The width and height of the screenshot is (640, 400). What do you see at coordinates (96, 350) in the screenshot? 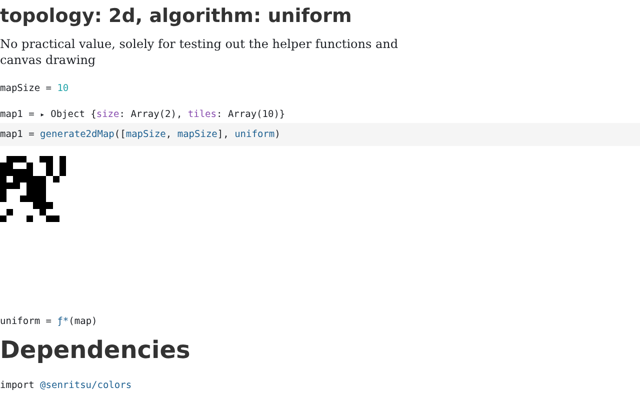
I see `section-heading: Dependencies` at bounding box center [96, 350].